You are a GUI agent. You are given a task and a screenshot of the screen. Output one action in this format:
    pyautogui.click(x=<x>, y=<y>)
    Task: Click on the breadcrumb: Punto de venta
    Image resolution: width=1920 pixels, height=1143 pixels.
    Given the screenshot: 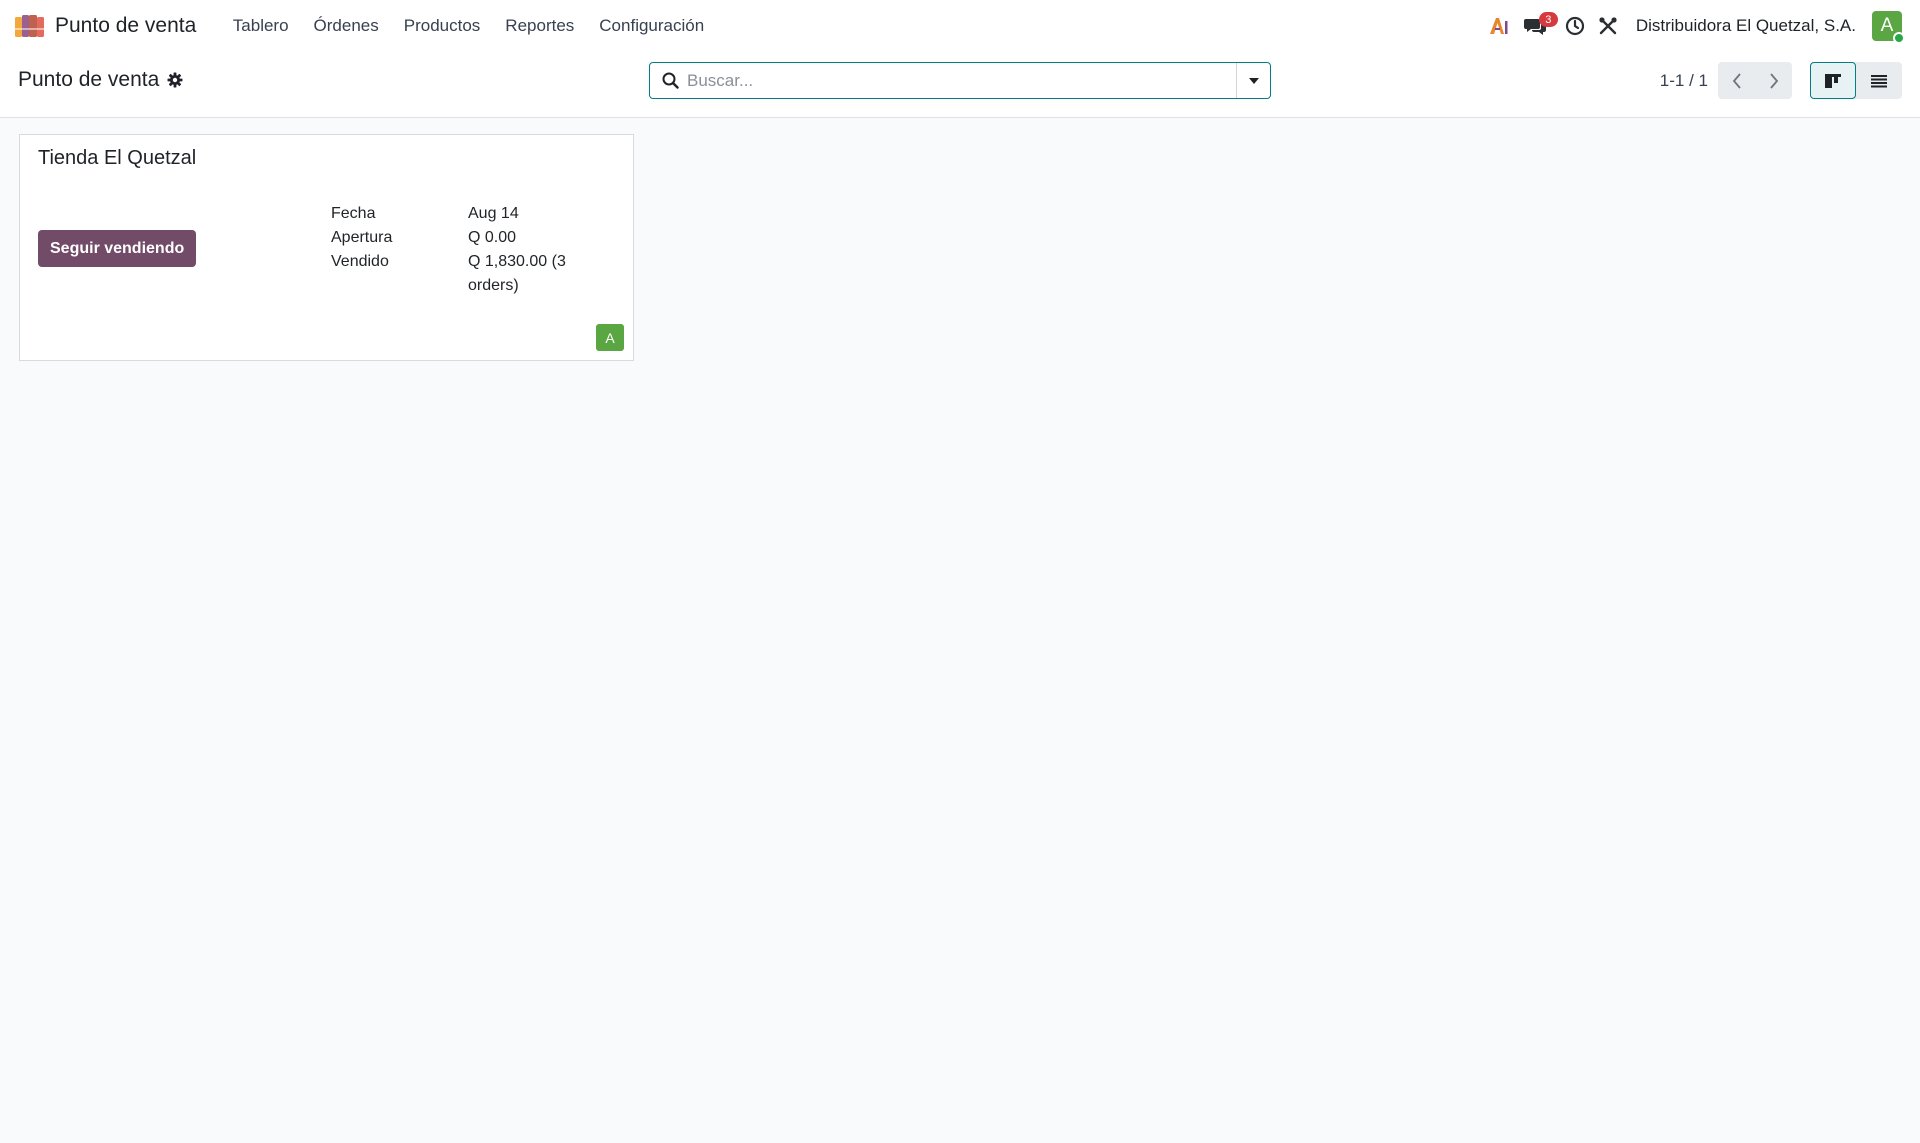 What is the action you would take?
    pyautogui.click(x=100, y=80)
    